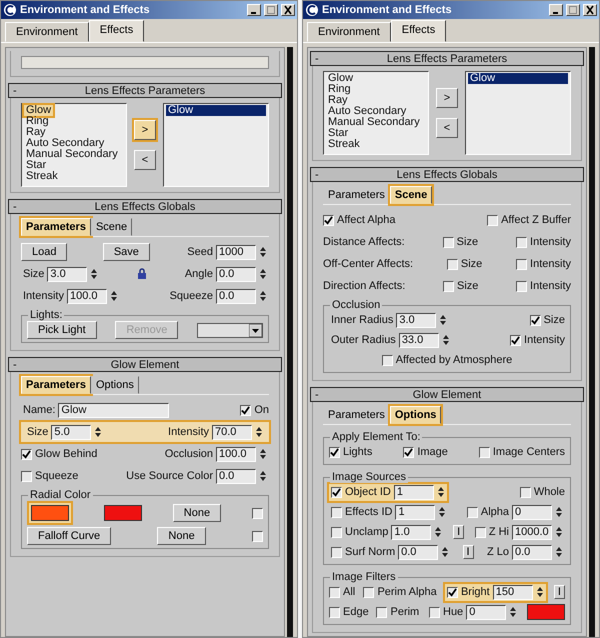  I want to click on rollout-header: - Glow Element, so click(447, 394).